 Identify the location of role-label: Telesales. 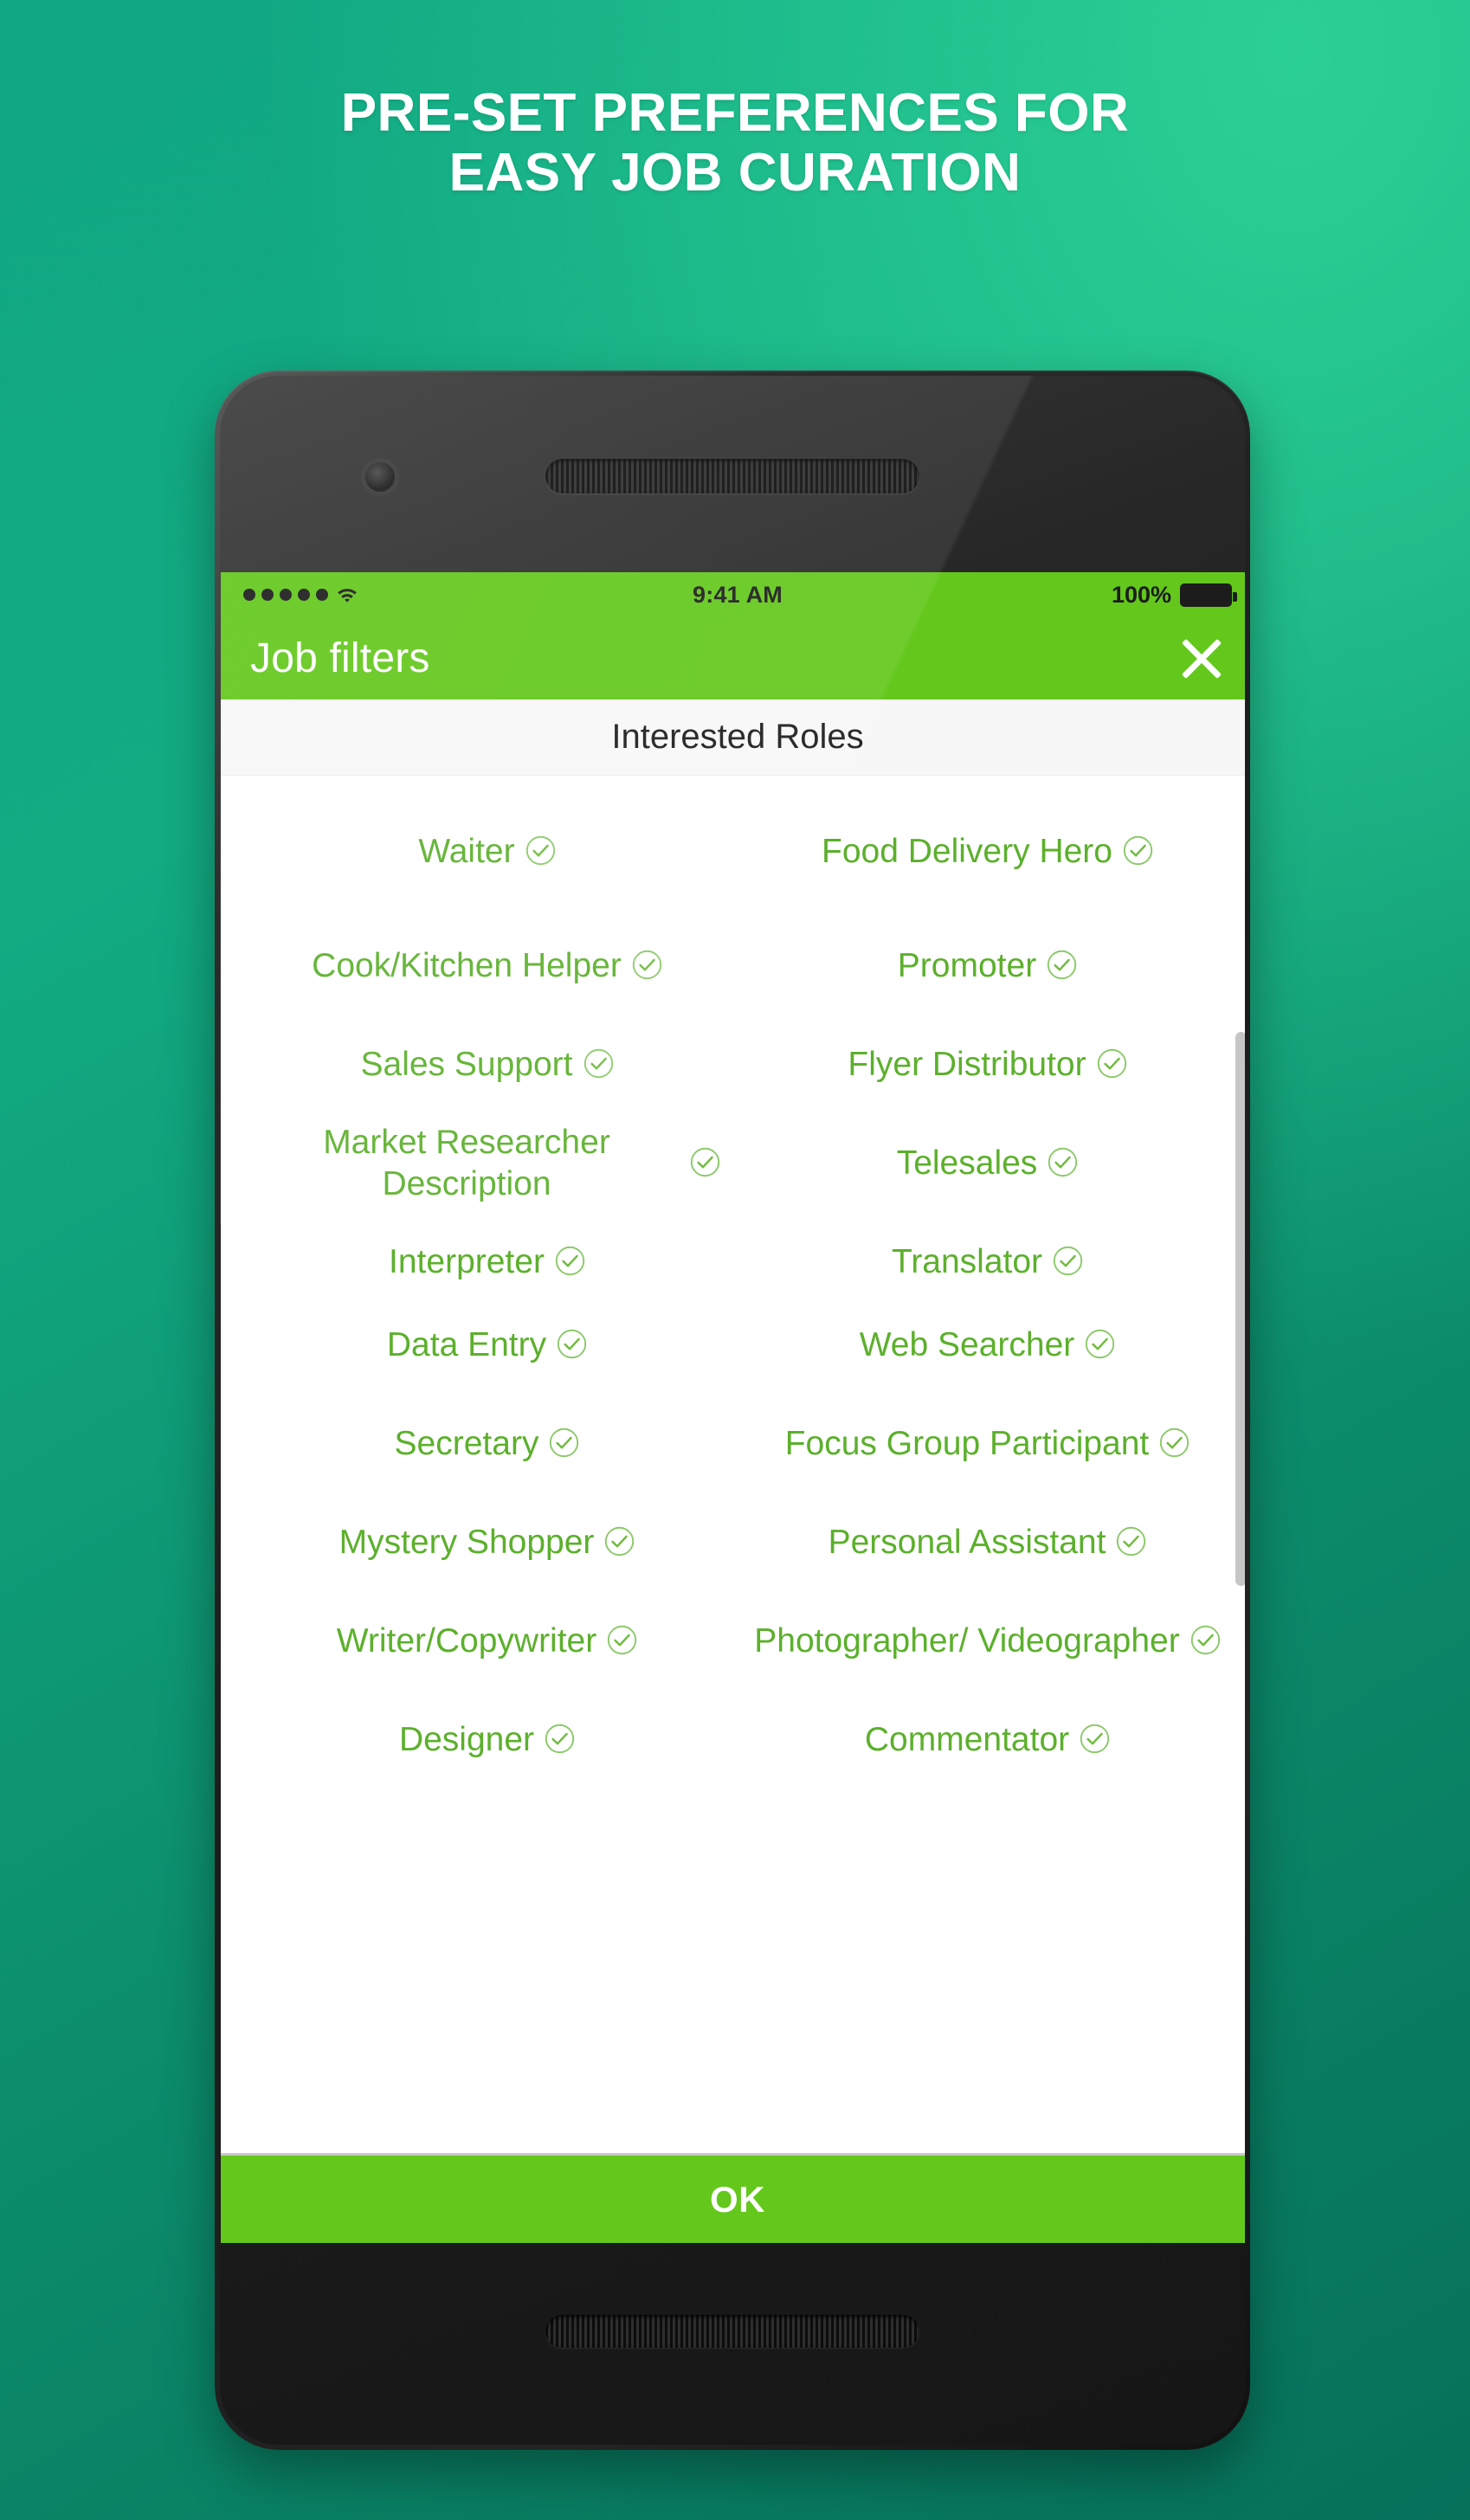
(967, 1163).